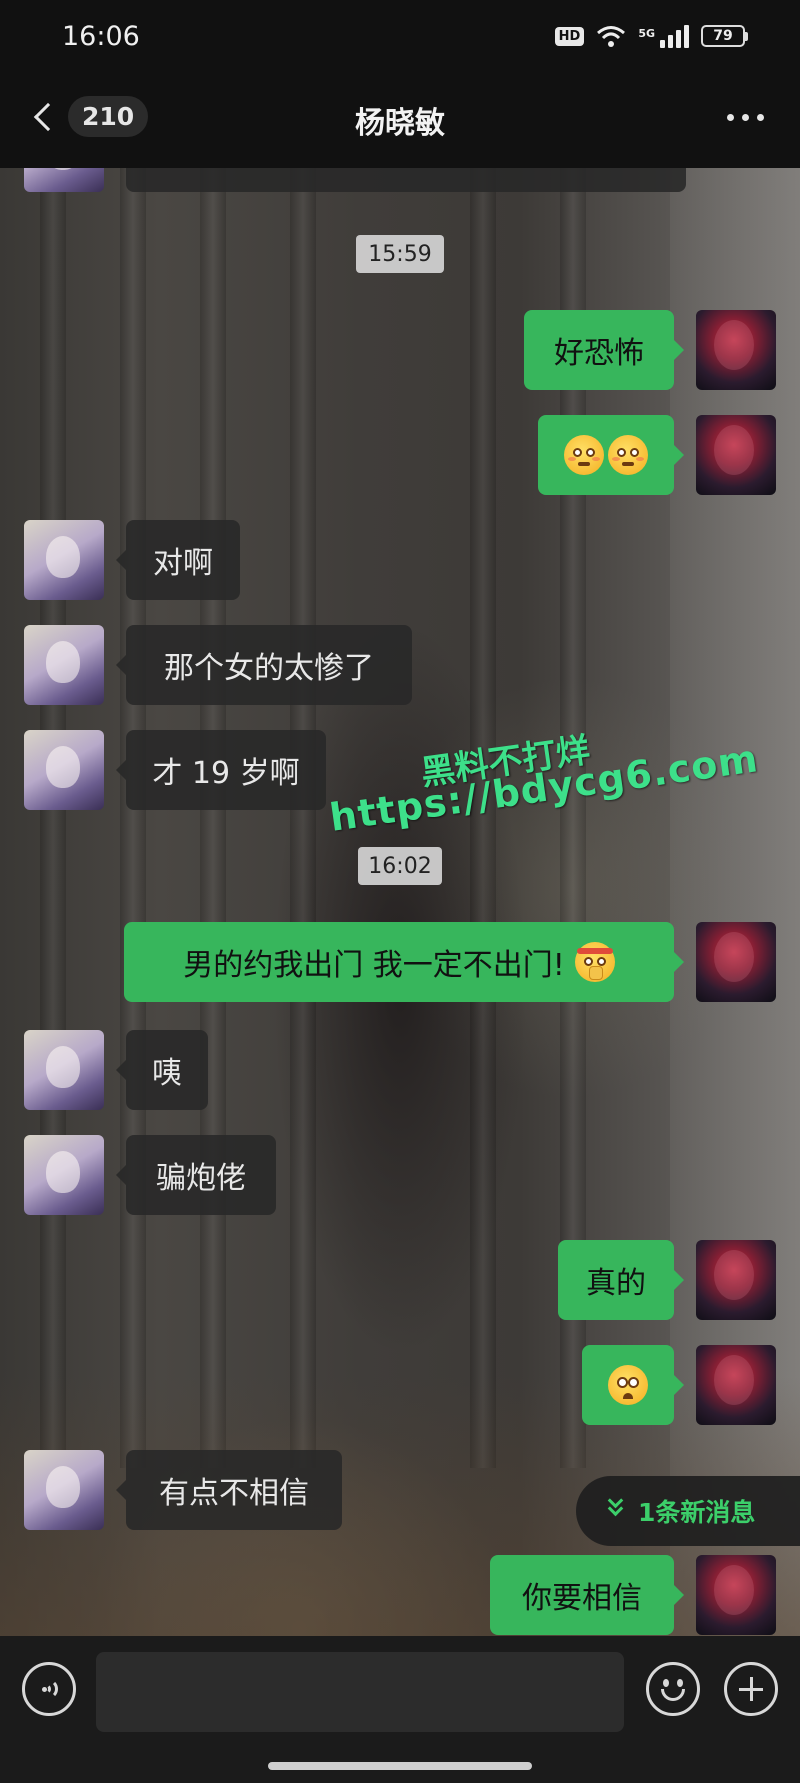 Image resolution: width=800 pixels, height=1783 pixels. What do you see at coordinates (400, 866) in the screenshot?
I see `timestamp: 16:02` at bounding box center [400, 866].